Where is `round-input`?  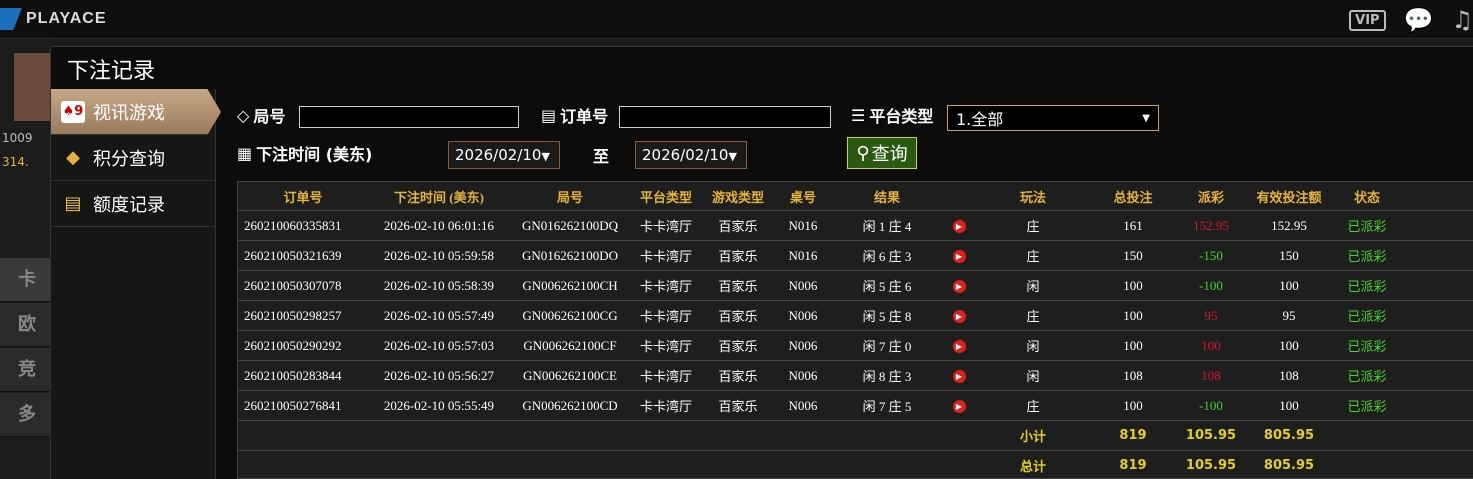
round-input is located at coordinates (409, 117).